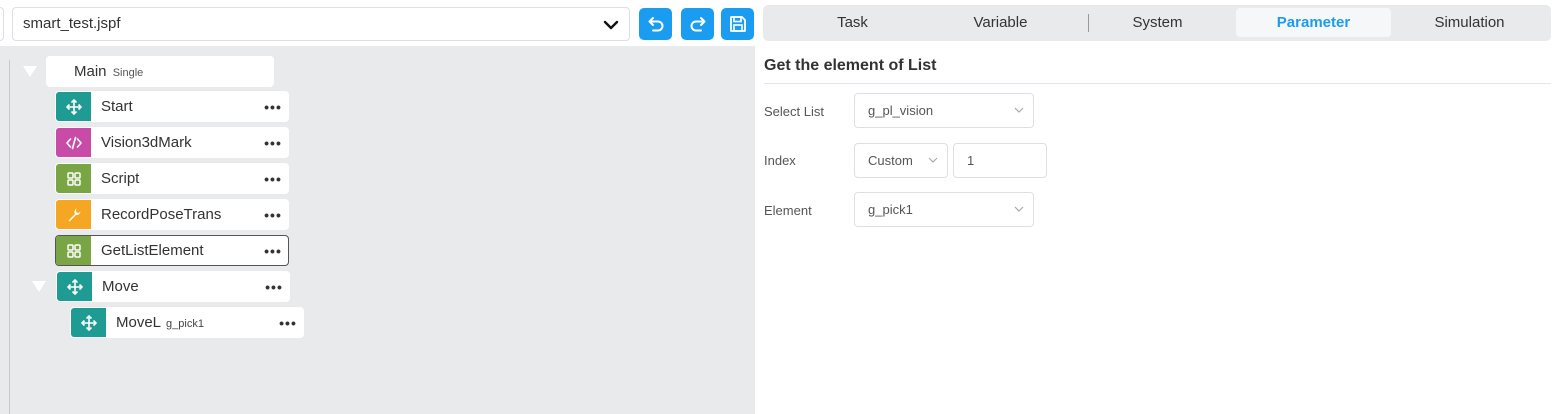 This screenshot has height=414, width=1555. What do you see at coordinates (9, 237) in the screenshot?
I see `tree-guide-line` at bounding box center [9, 237].